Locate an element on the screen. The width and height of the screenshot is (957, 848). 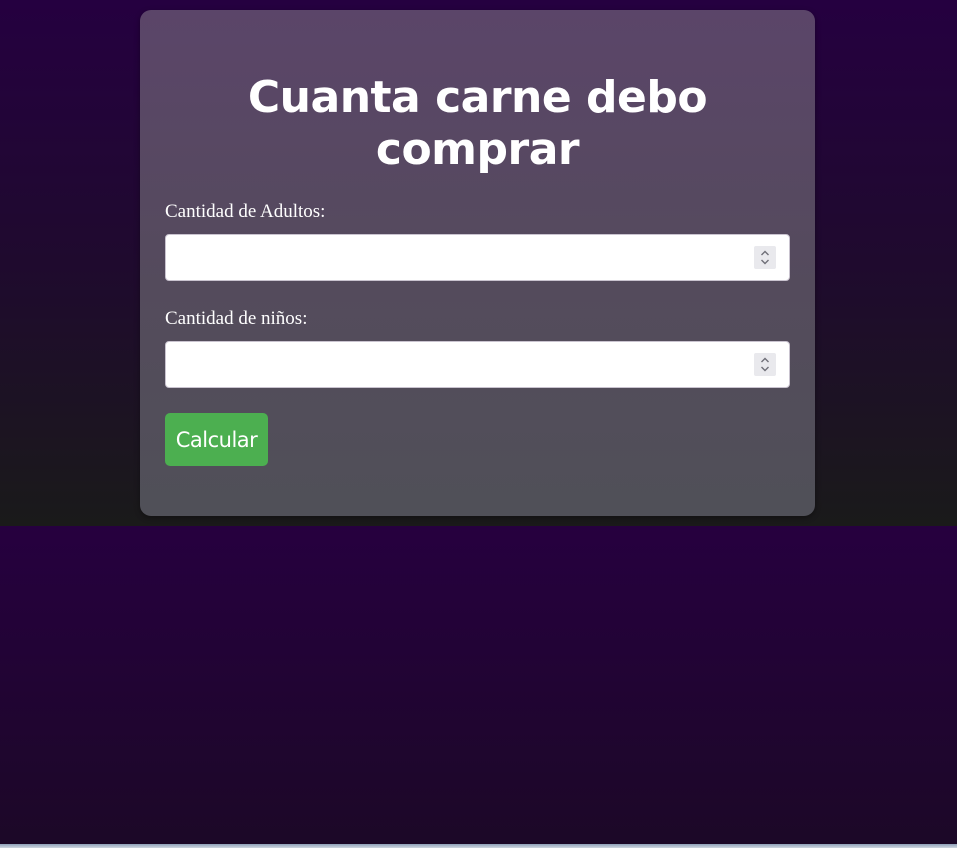
kids-input is located at coordinates (451, 364).